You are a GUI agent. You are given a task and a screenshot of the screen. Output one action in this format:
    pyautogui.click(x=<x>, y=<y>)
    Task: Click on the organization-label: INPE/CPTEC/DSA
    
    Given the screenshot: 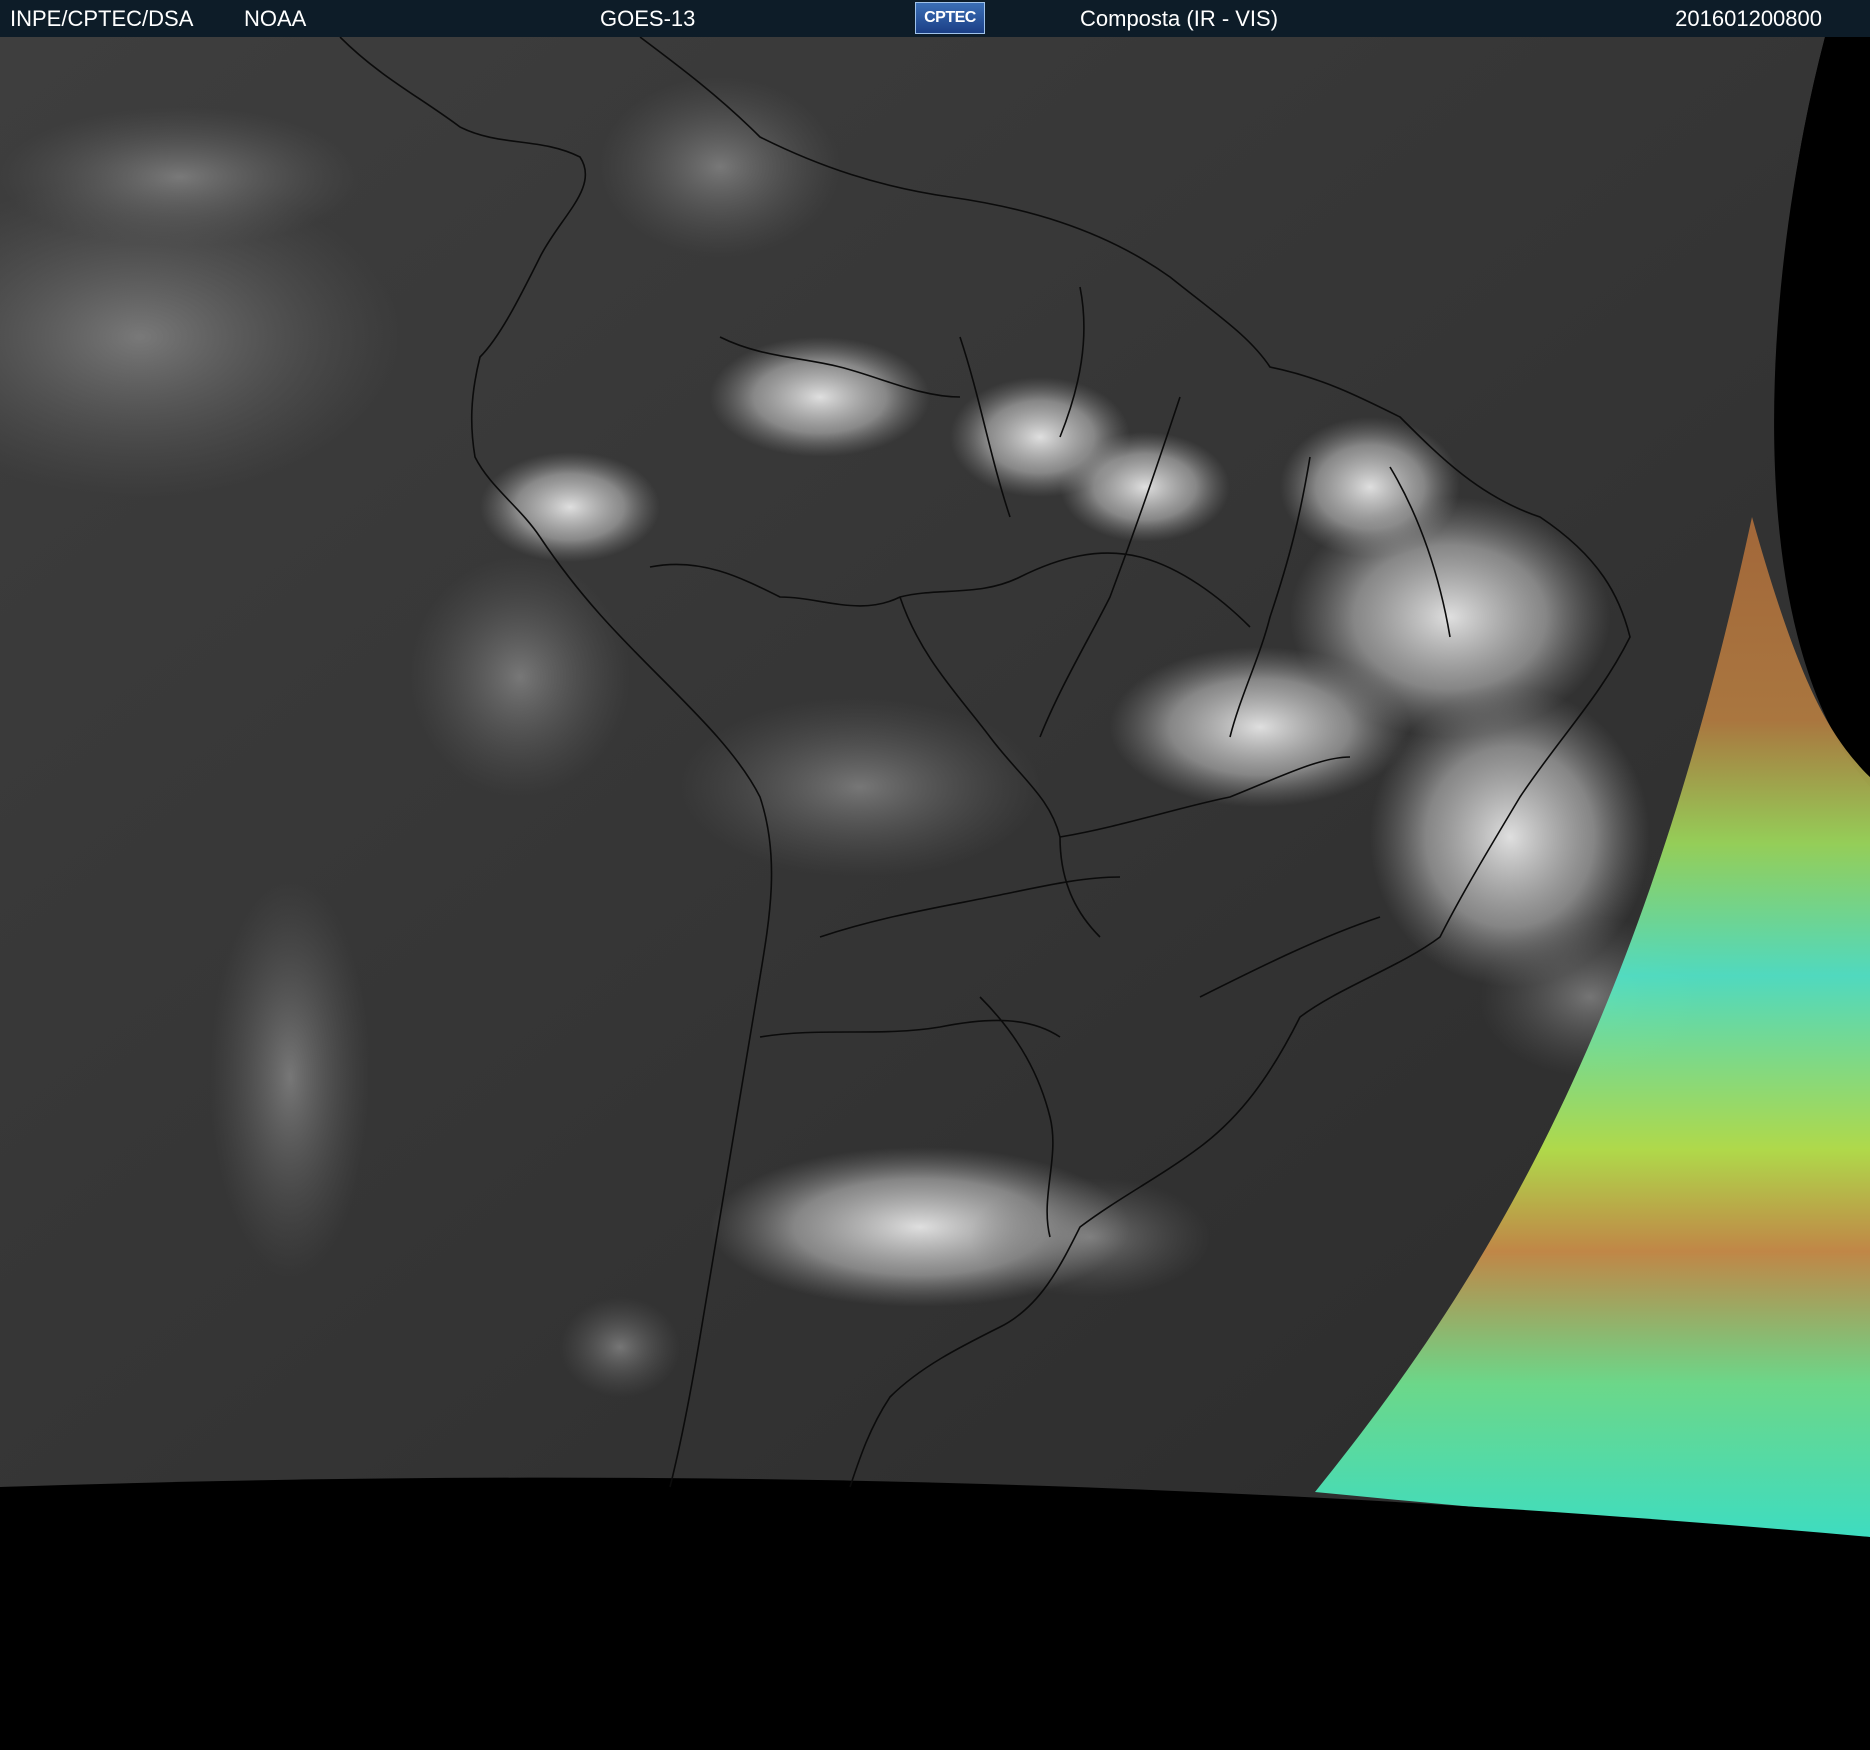 What is the action you would take?
    pyautogui.click(x=102, y=18)
    